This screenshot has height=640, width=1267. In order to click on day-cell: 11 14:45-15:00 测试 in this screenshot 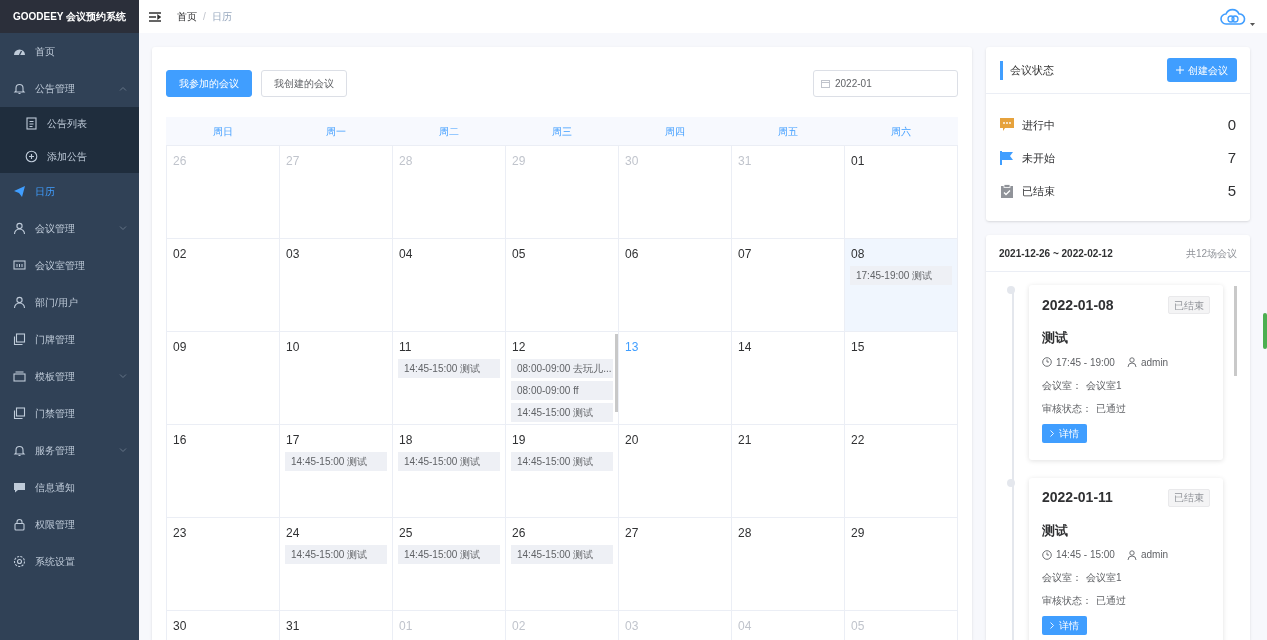, I will do `click(449, 378)`.